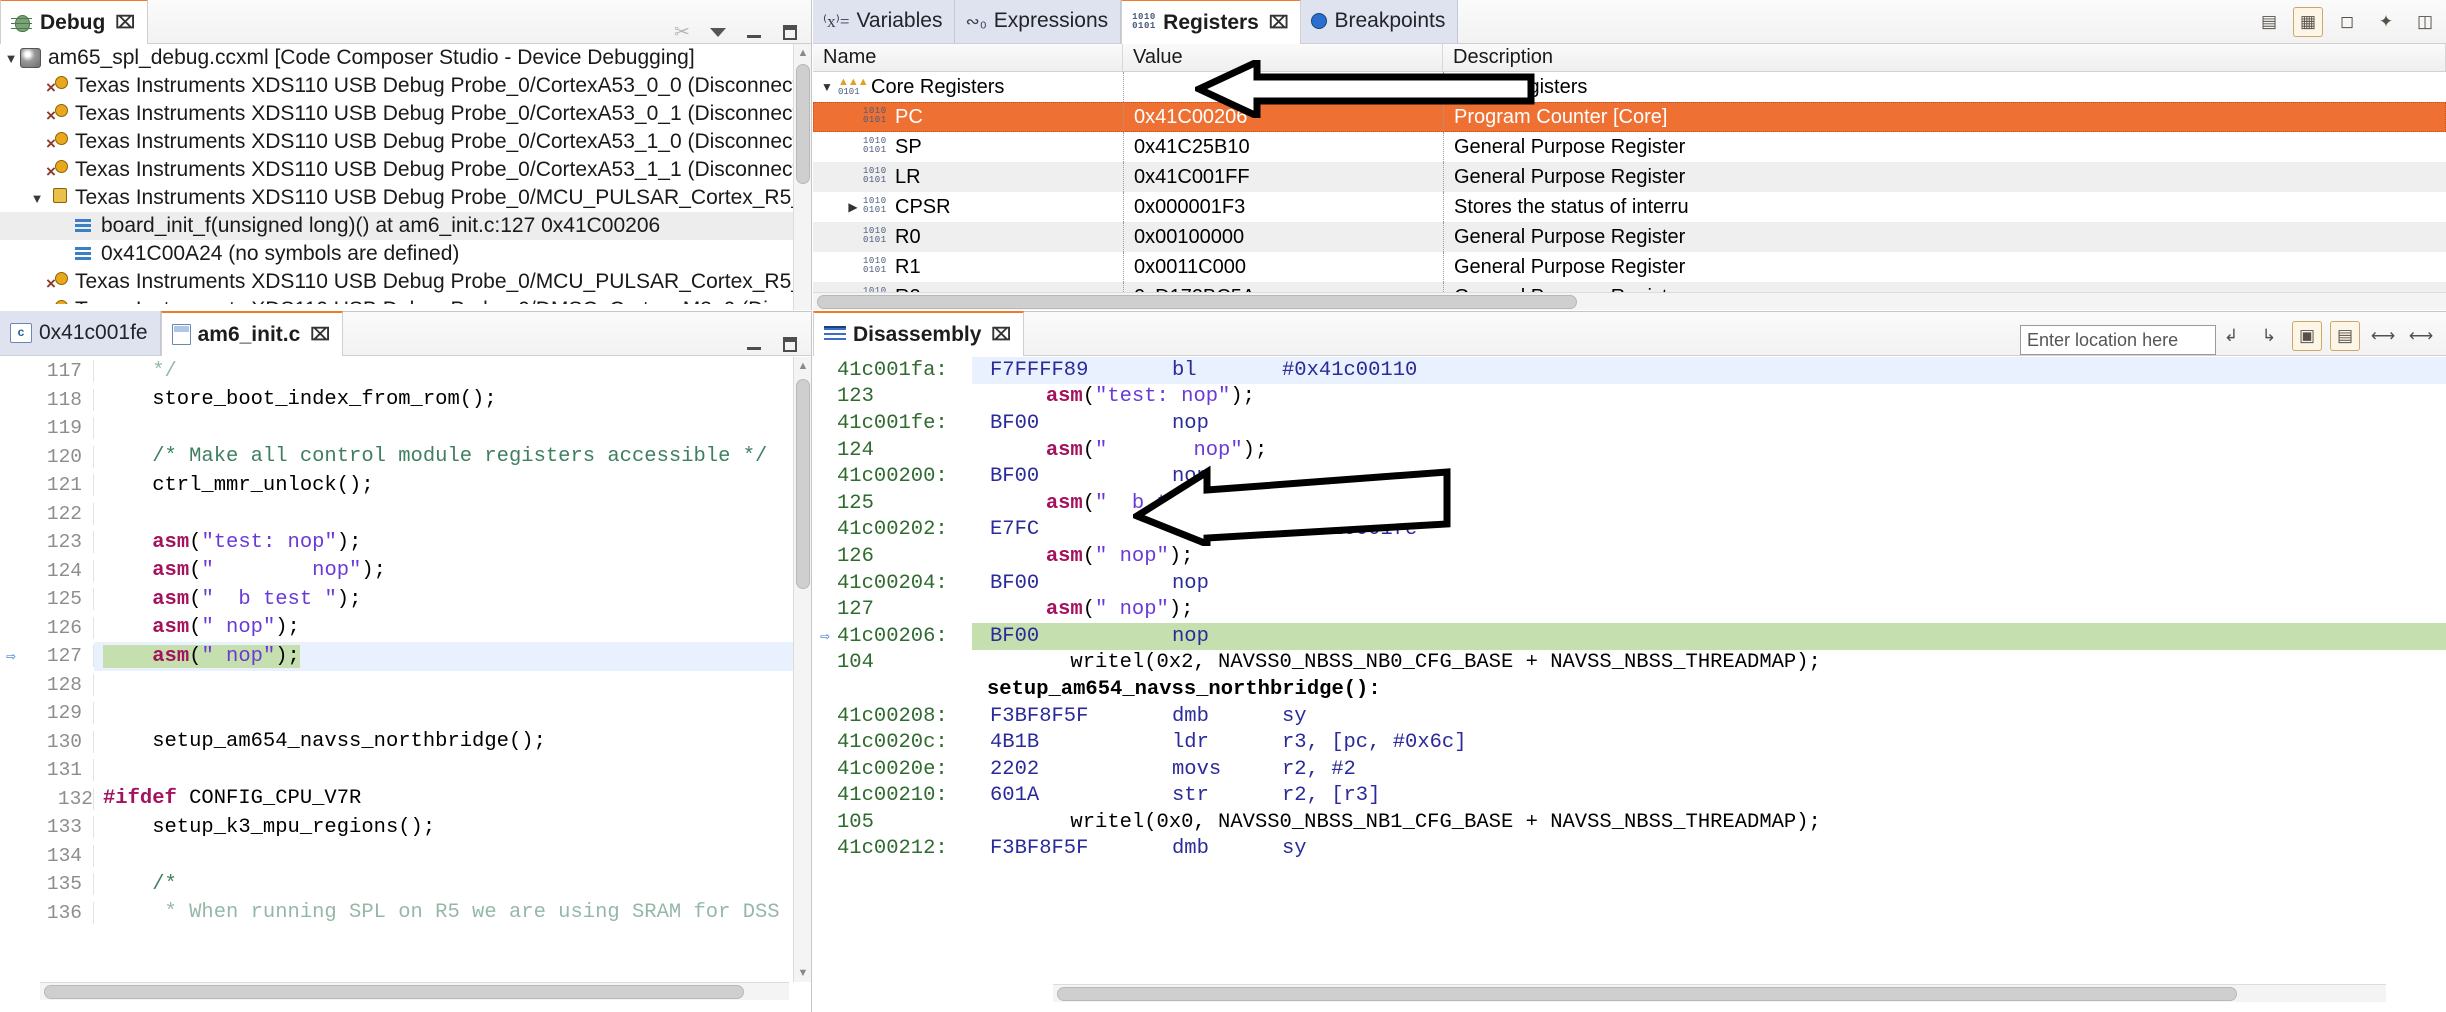 This screenshot has height=1012, width=2446. What do you see at coordinates (396, 599) in the screenshot?
I see `code-line: 125 asm(" b test ");` at bounding box center [396, 599].